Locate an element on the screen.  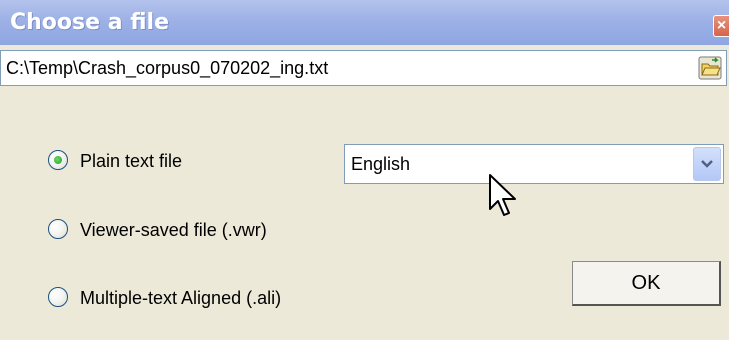
radio-selected-dot is located at coordinates (58, 160).